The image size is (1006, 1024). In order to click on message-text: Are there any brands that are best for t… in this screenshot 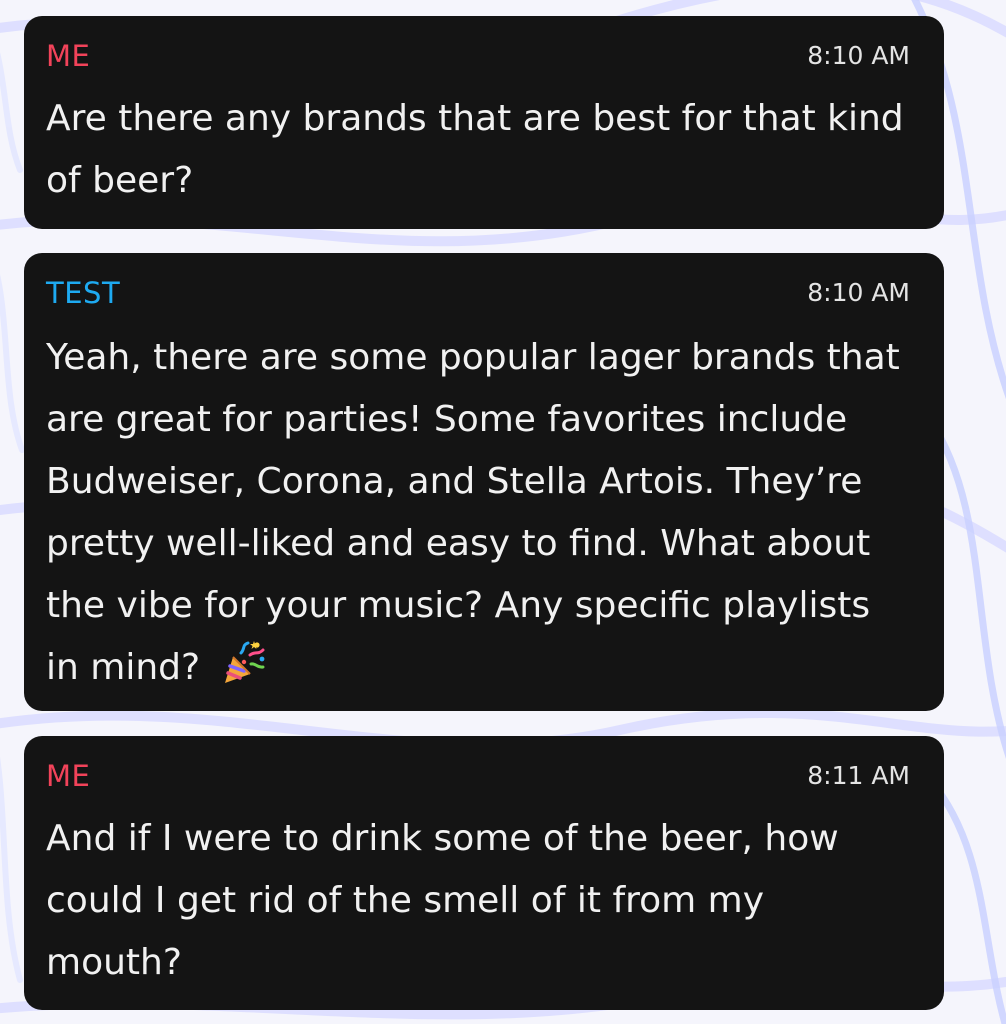, I will do `click(475, 149)`.